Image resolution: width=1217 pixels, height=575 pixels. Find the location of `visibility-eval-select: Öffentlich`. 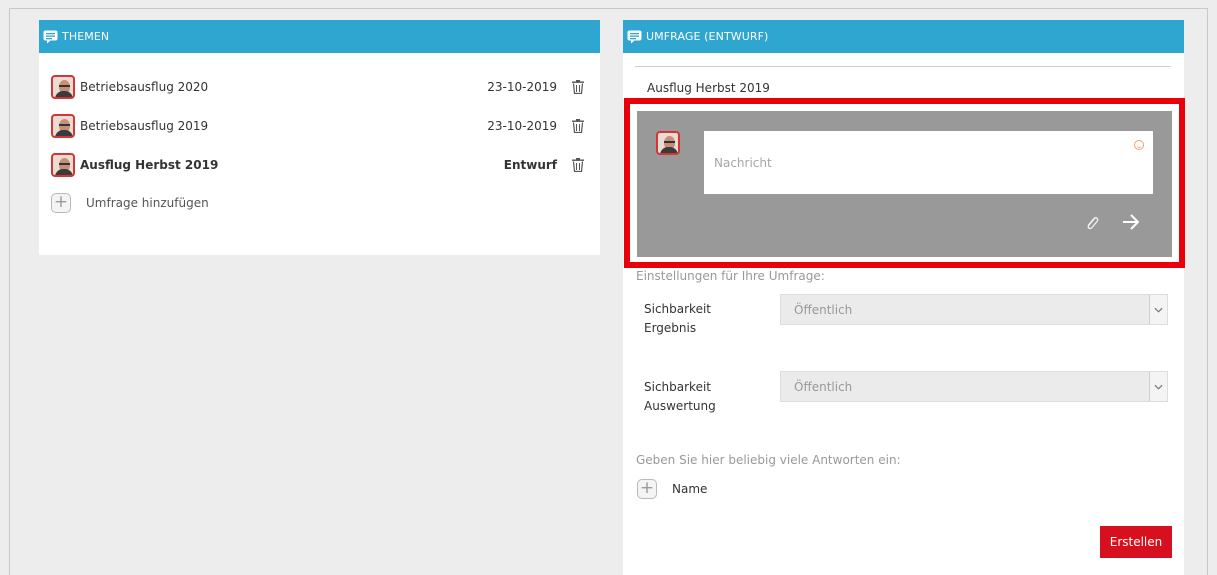

visibility-eval-select: Öffentlich is located at coordinates (974, 386).